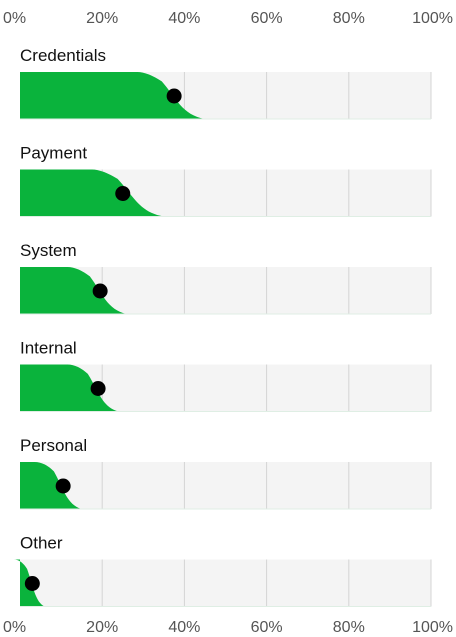 The height and width of the screenshot is (637, 456). I want to click on bottom-tick-label-0: 0%, so click(14, 627).